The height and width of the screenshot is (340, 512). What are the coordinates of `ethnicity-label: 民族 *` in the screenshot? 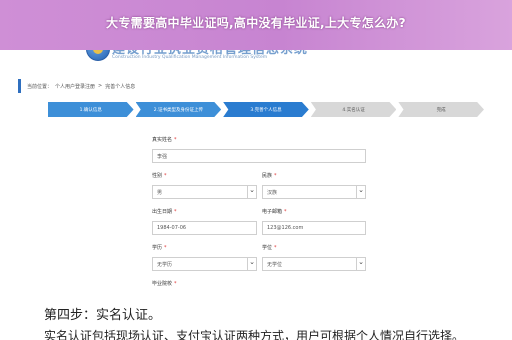 It's located at (269, 176).